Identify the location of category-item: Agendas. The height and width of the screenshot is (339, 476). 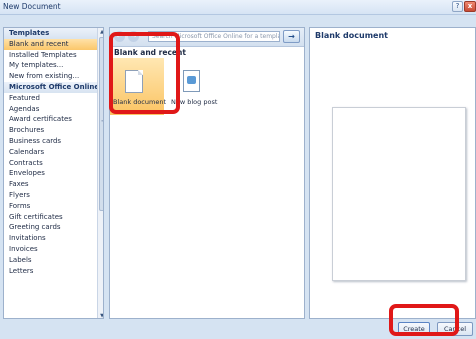
(53, 109).